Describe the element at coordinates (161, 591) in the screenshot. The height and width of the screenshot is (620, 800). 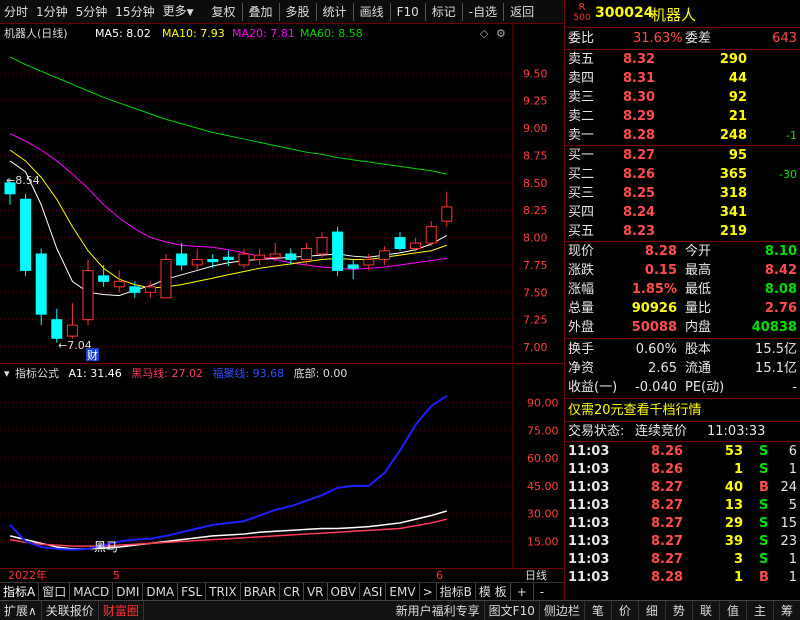
I see `tab-dma: DMA` at that location.